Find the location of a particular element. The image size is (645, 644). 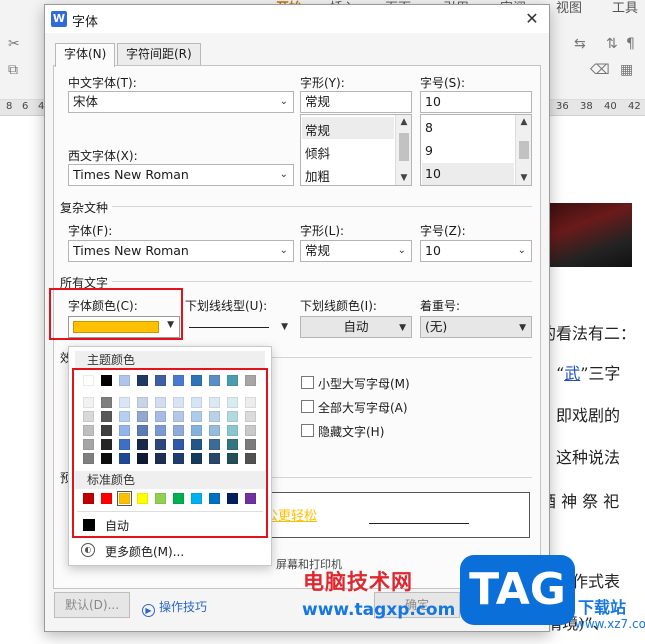

underline-color-select: 自动 ▼ is located at coordinates (356, 327).